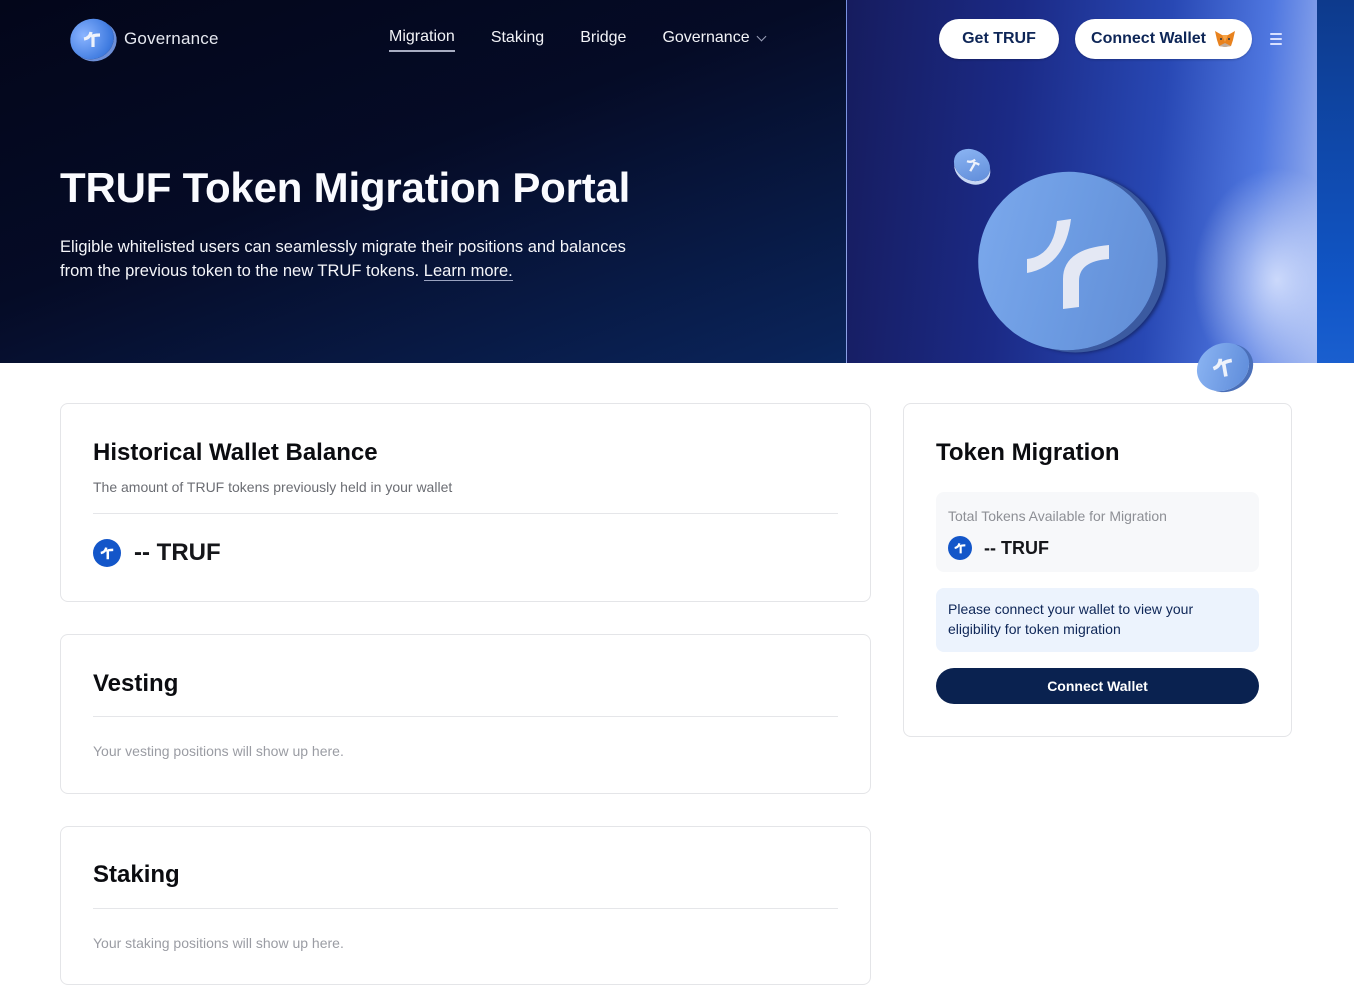 This screenshot has width=1354, height=992. What do you see at coordinates (1057, 516) in the screenshot?
I see `total-tokens-label: Total Tokens Available for Migration` at bounding box center [1057, 516].